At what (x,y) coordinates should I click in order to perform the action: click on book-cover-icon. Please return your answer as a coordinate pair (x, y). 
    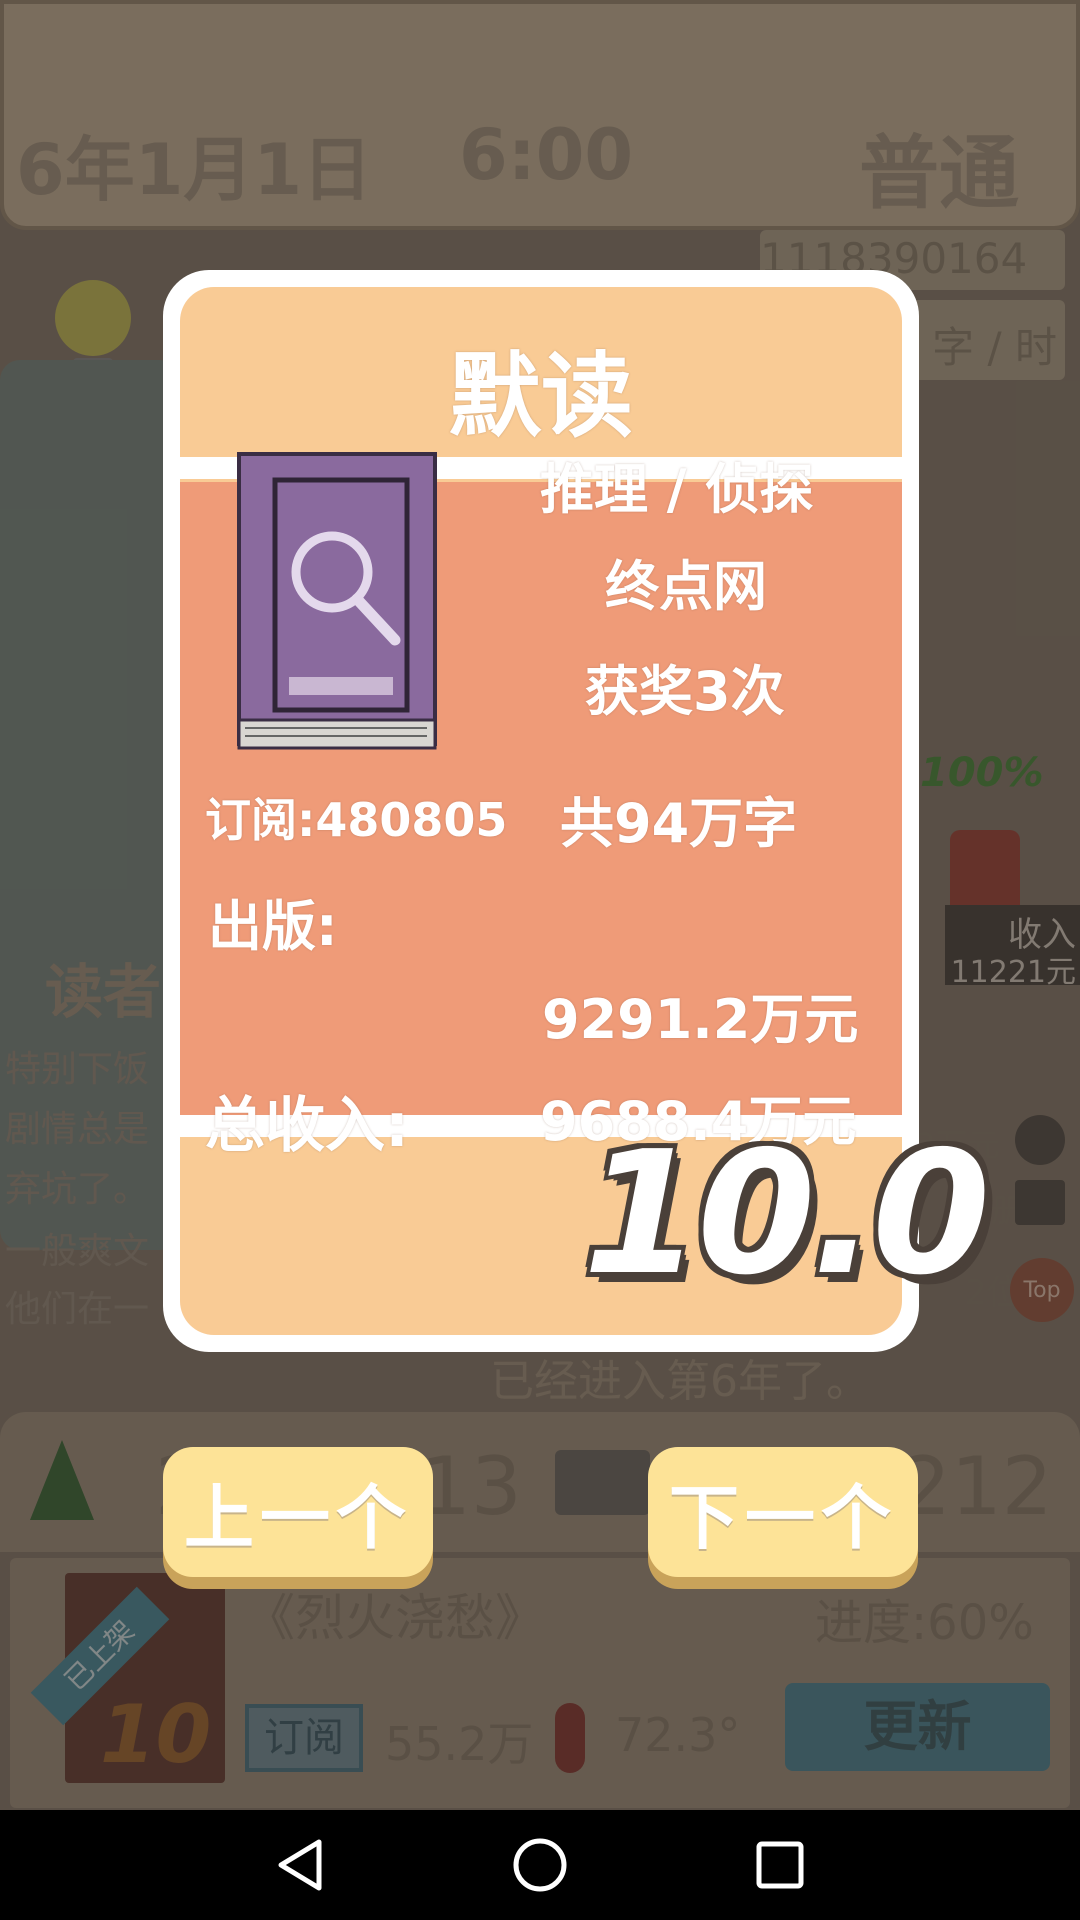
    Looking at the image, I should click on (337, 602).